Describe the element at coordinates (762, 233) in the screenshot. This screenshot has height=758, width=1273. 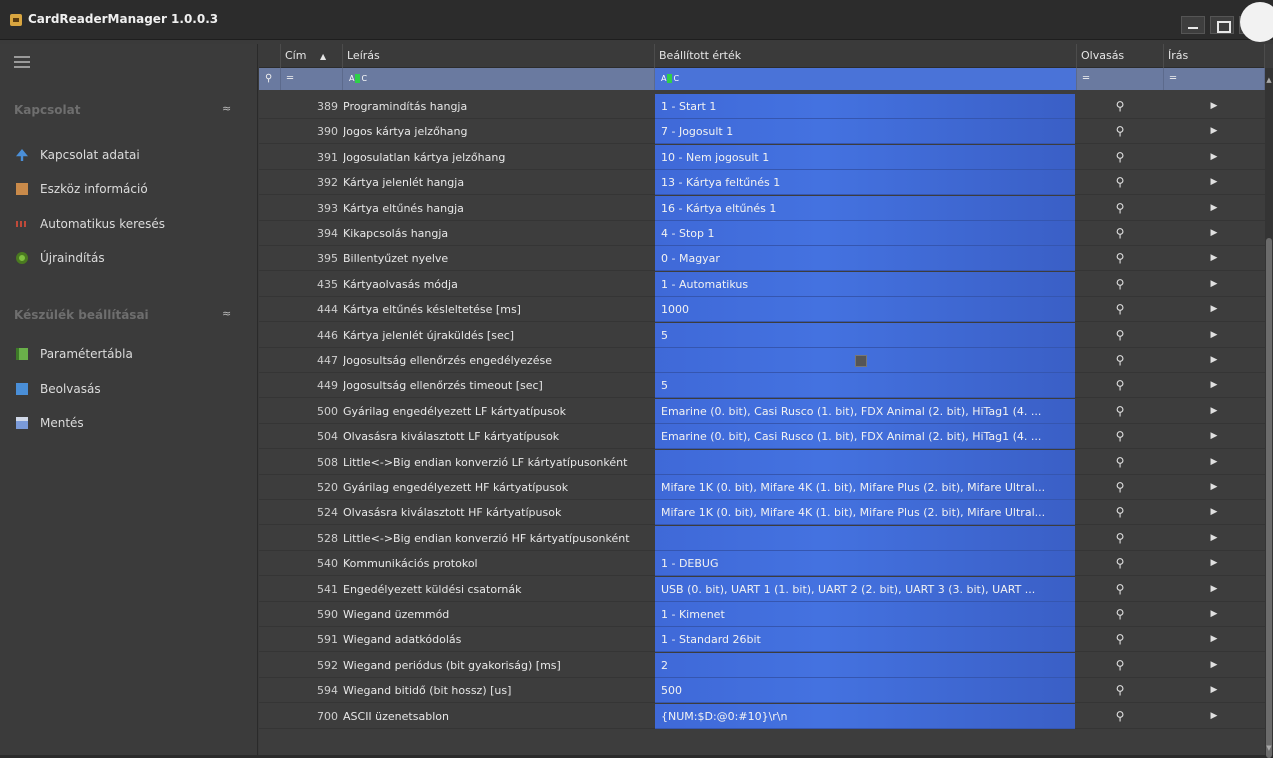
I see `table-row: 394 Kikapcsolás hangja 4 - Stop 1 ⚲ ▶` at that location.